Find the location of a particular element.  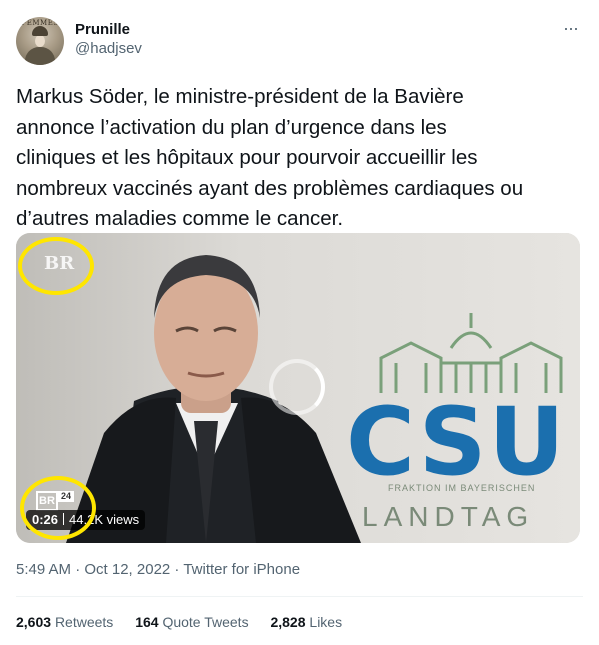

likes-label: Likes is located at coordinates (326, 622).